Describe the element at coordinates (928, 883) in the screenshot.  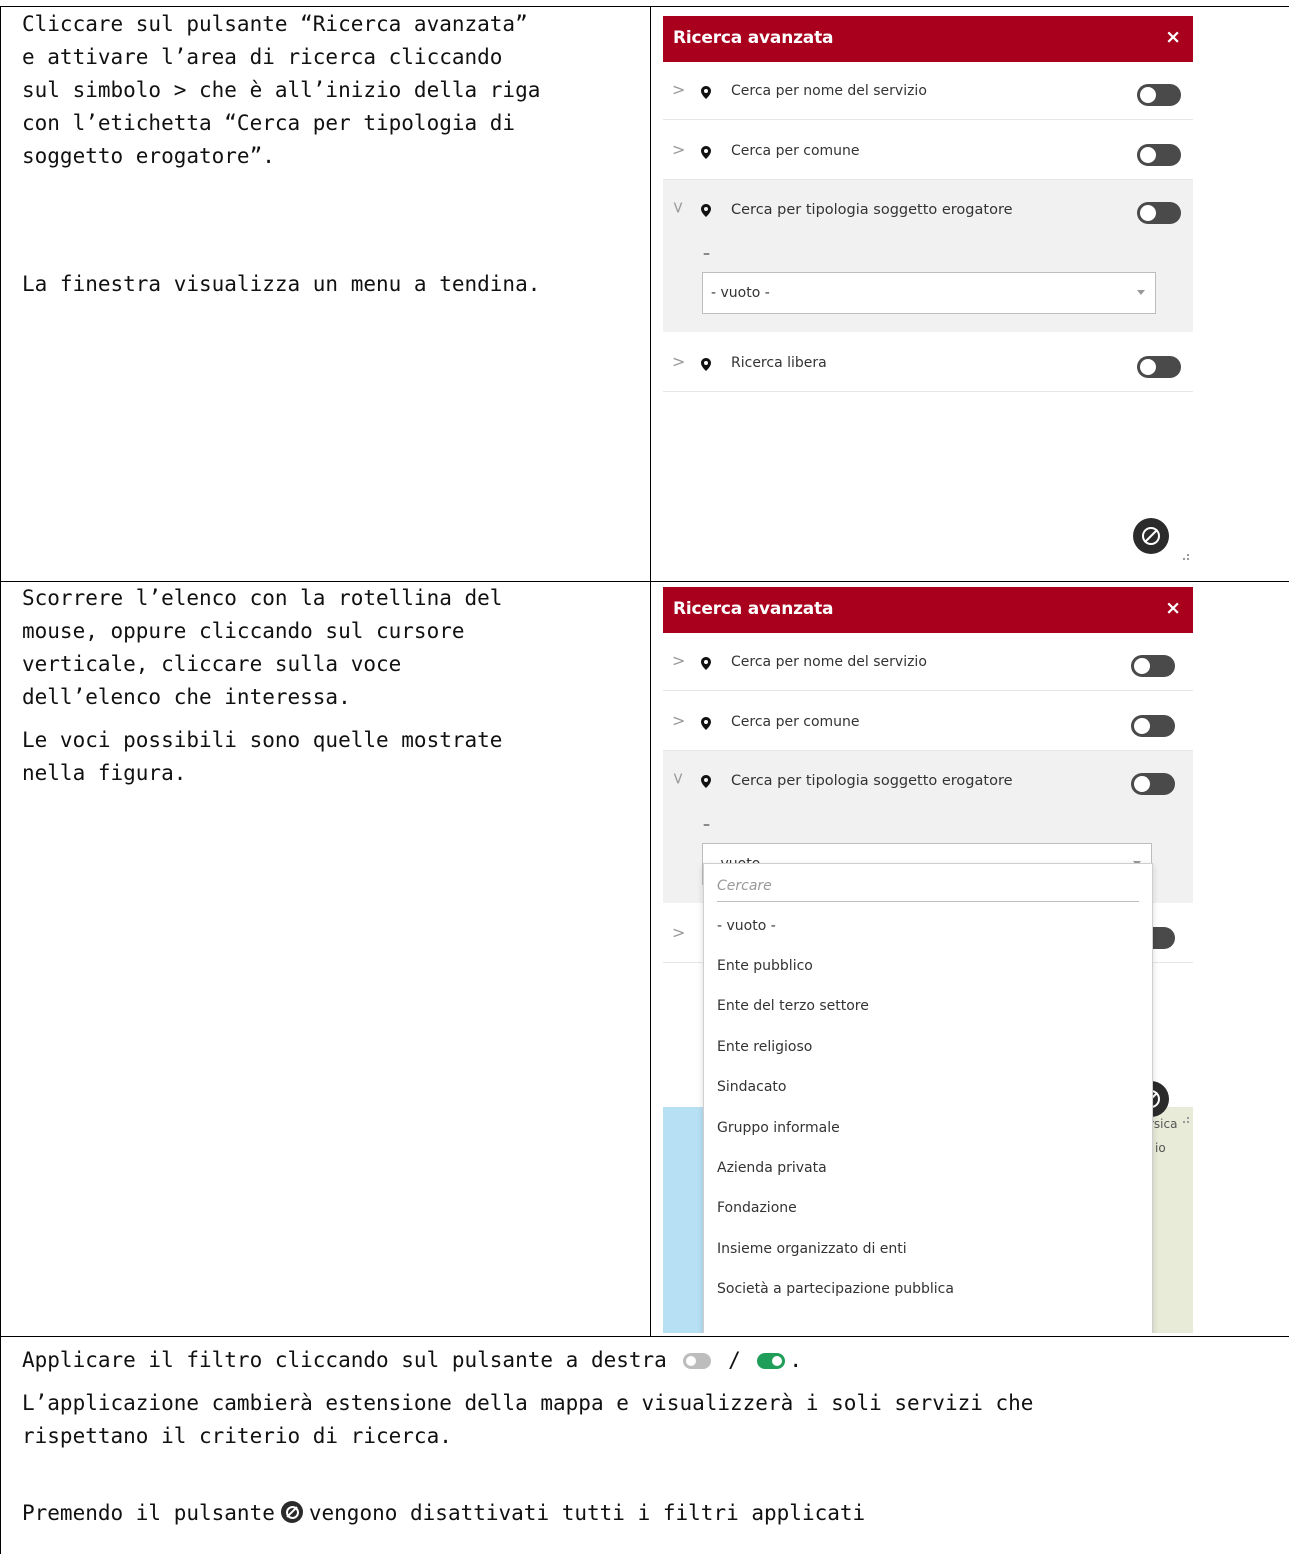
I see `dropdown-search-input: Cercare` at that location.